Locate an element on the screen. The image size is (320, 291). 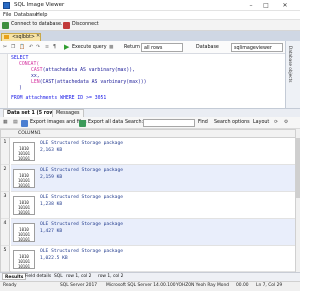
grid-view-icon: ▦ is located at coordinates (5, 123).